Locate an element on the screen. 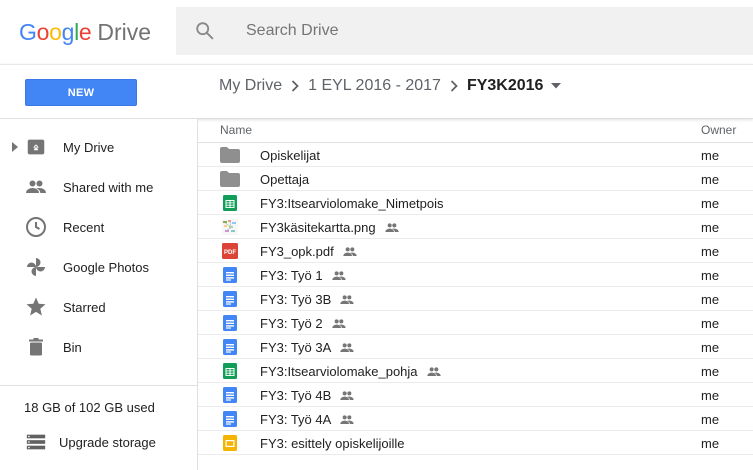 The width and height of the screenshot is (753, 470). logo-letter: o is located at coordinates (43, 32).